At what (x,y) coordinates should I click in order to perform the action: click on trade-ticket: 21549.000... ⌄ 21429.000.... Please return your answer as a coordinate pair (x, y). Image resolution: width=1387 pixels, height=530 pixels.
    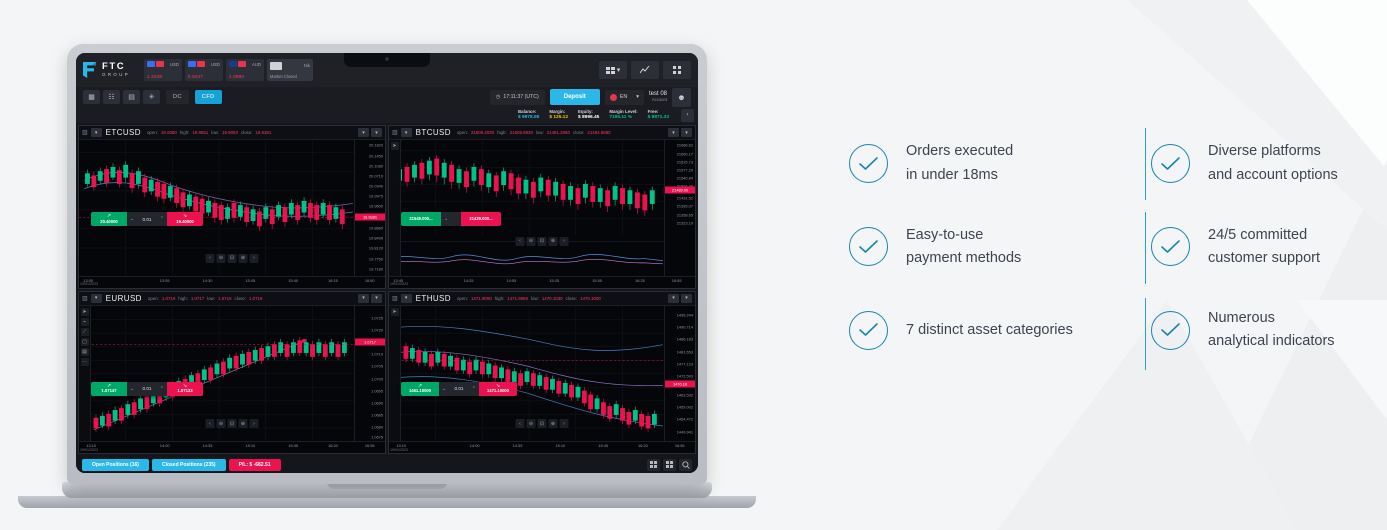
    Looking at the image, I should click on (451, 219).